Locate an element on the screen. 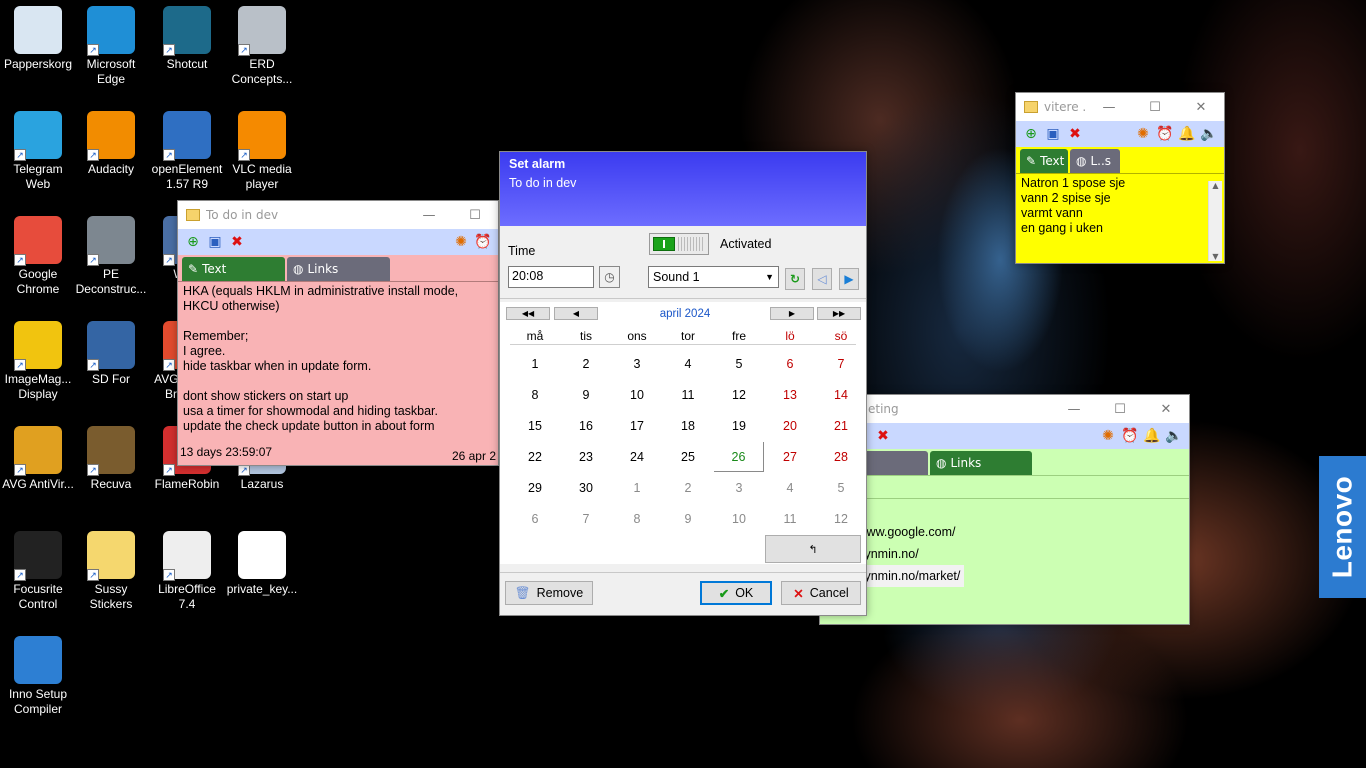 The height and width of the screenshot is (768, 1366). calendar-day: 13 is located at coordinates (790, 395).